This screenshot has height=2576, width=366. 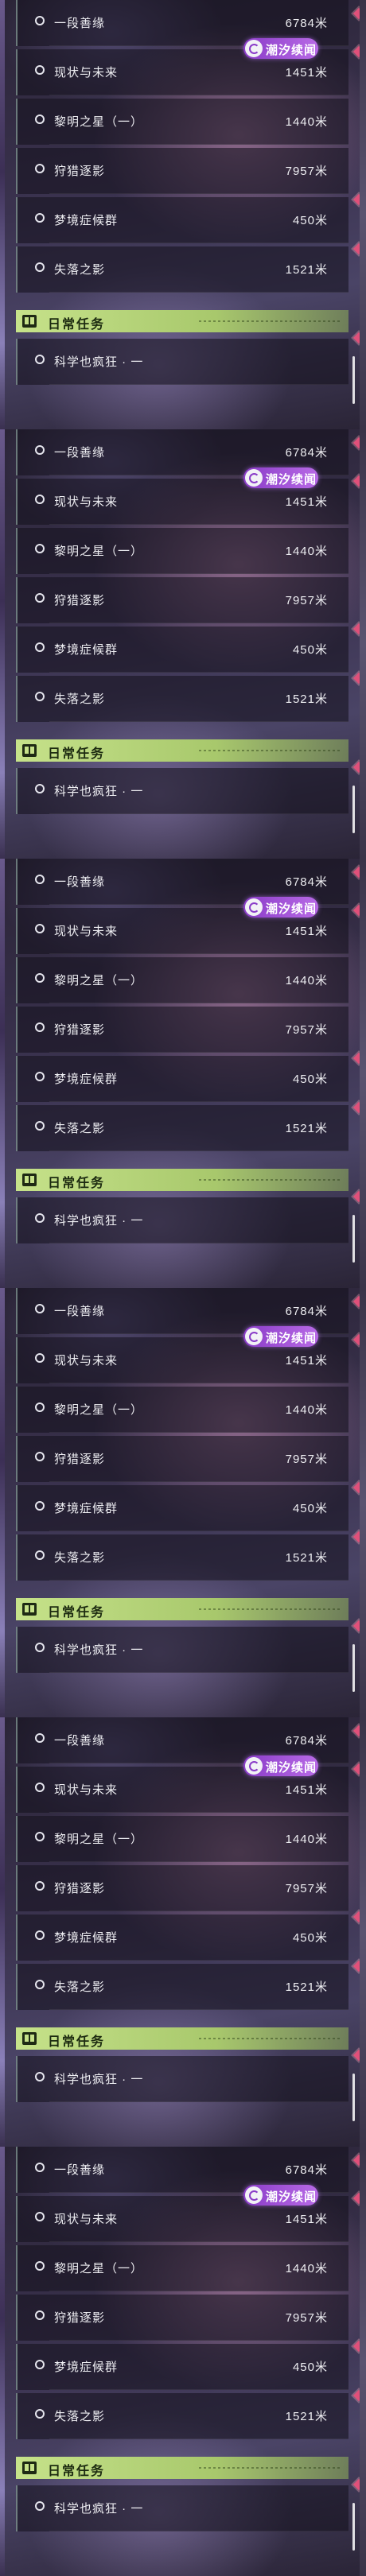 I want to click on quest-distance: 1451米, so click(x=306, y=931).